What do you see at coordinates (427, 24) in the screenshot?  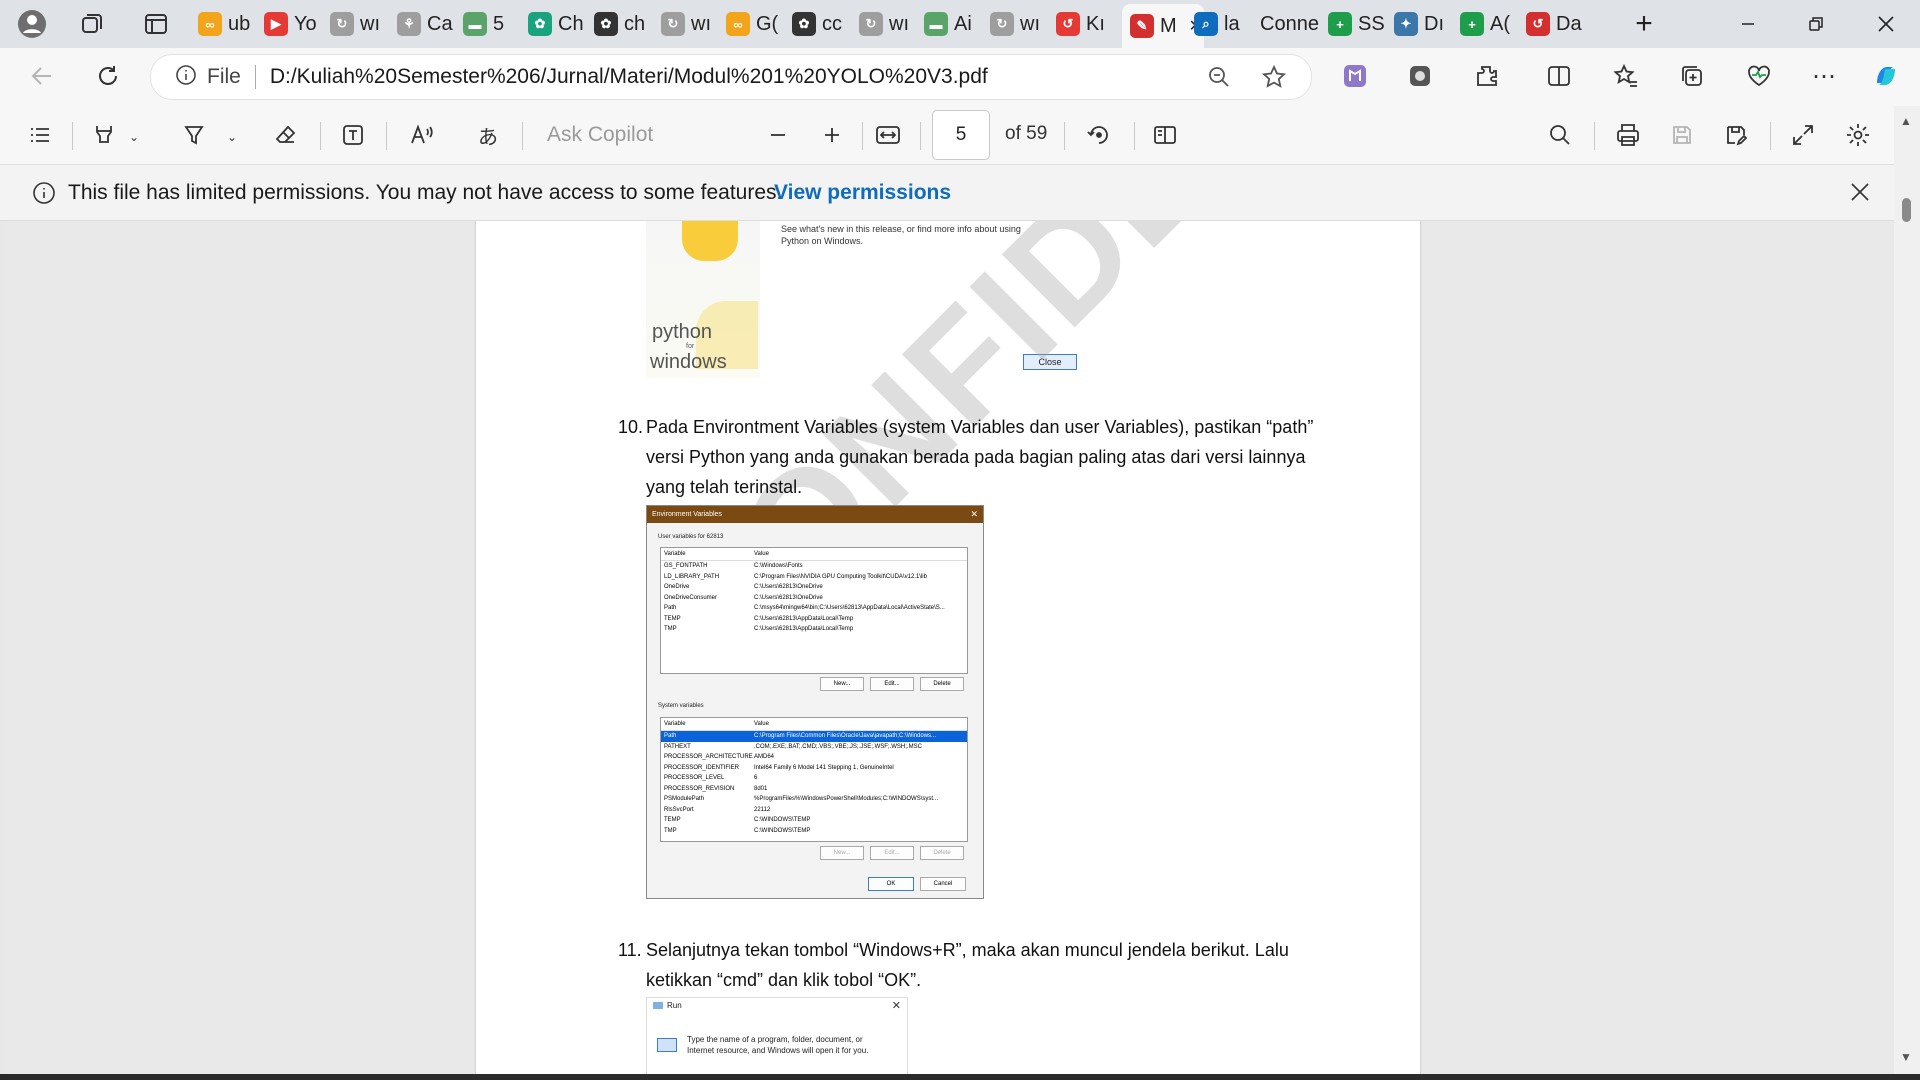 I see `browser-tab: ⚘ Ca` at bounding box center [427, 24].